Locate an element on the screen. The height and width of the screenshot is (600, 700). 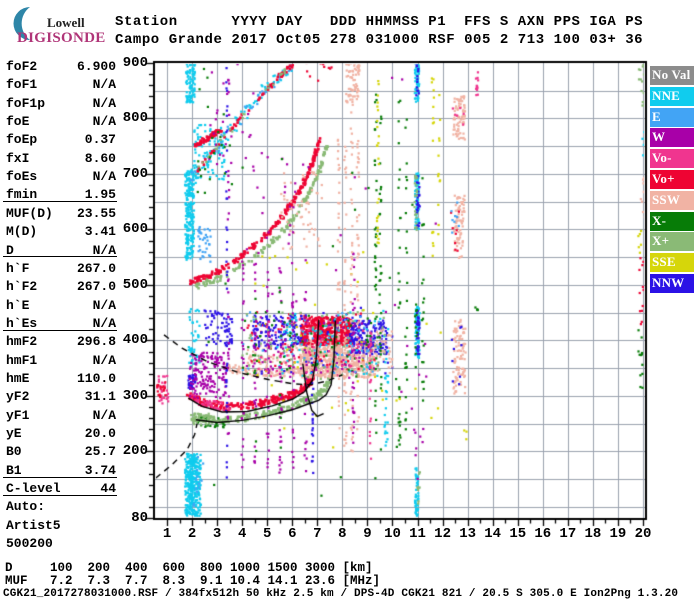
legend-item-noval: No Val is located at coordinates (672, 75).